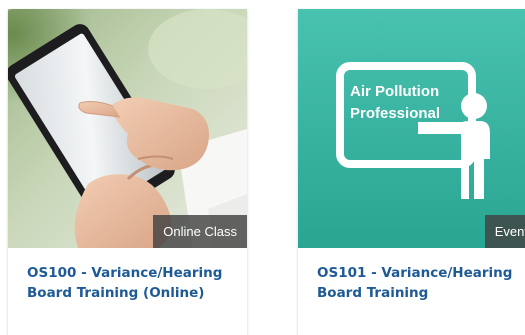 The width and height of the screenshot is (525, 335). I want to click on course-type-badge: Online Class, so click(200, 231).